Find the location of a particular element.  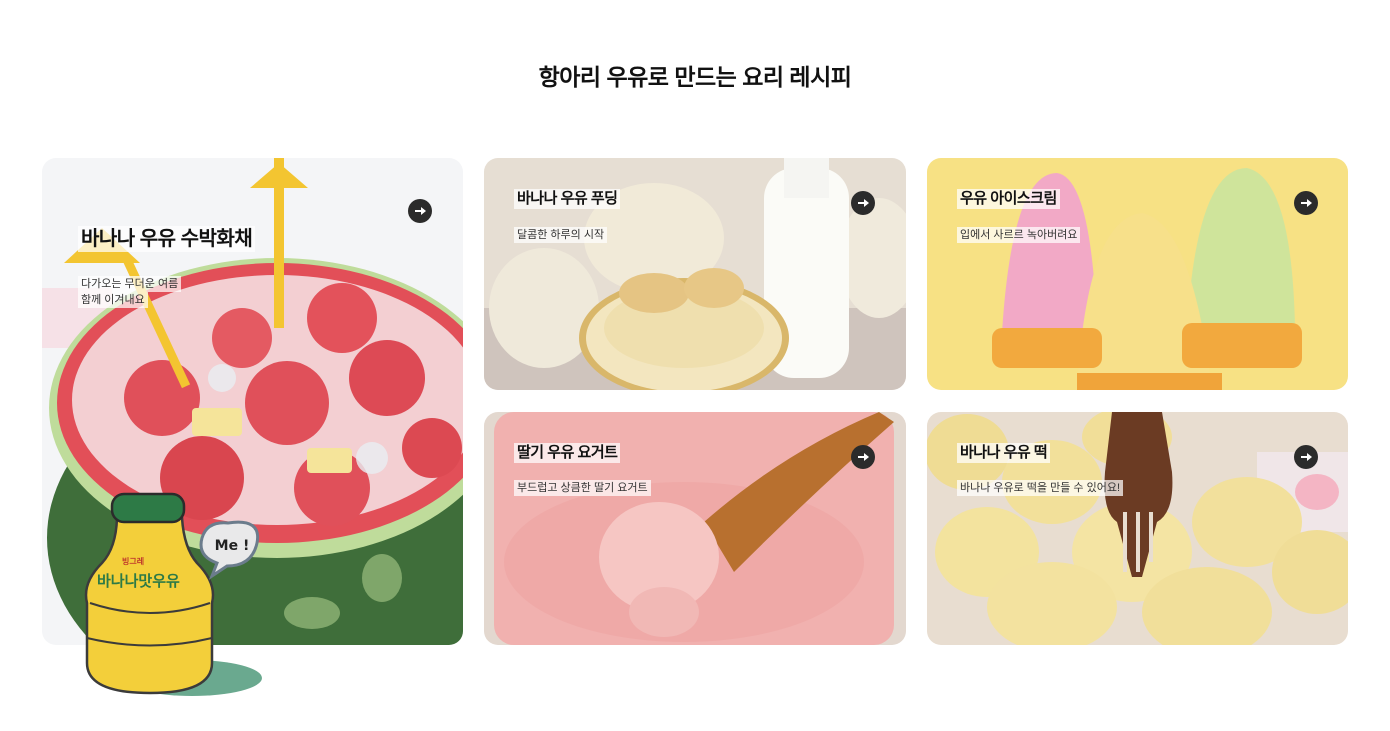

recipe-title: 바나나 우유 떡 is located at coordinates (1004, 453).